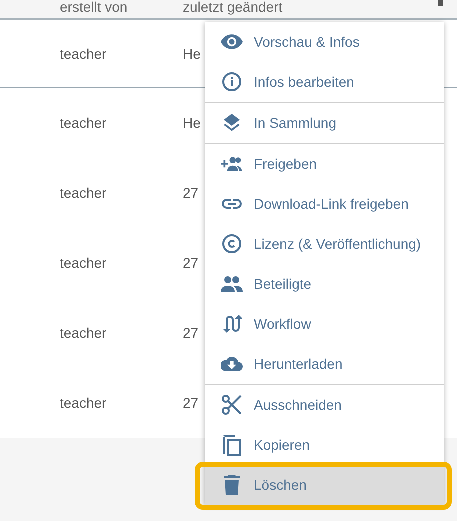  Describe the element at coordinates (232, 164) in the screenshot. I see `person-add-icon` at that location.